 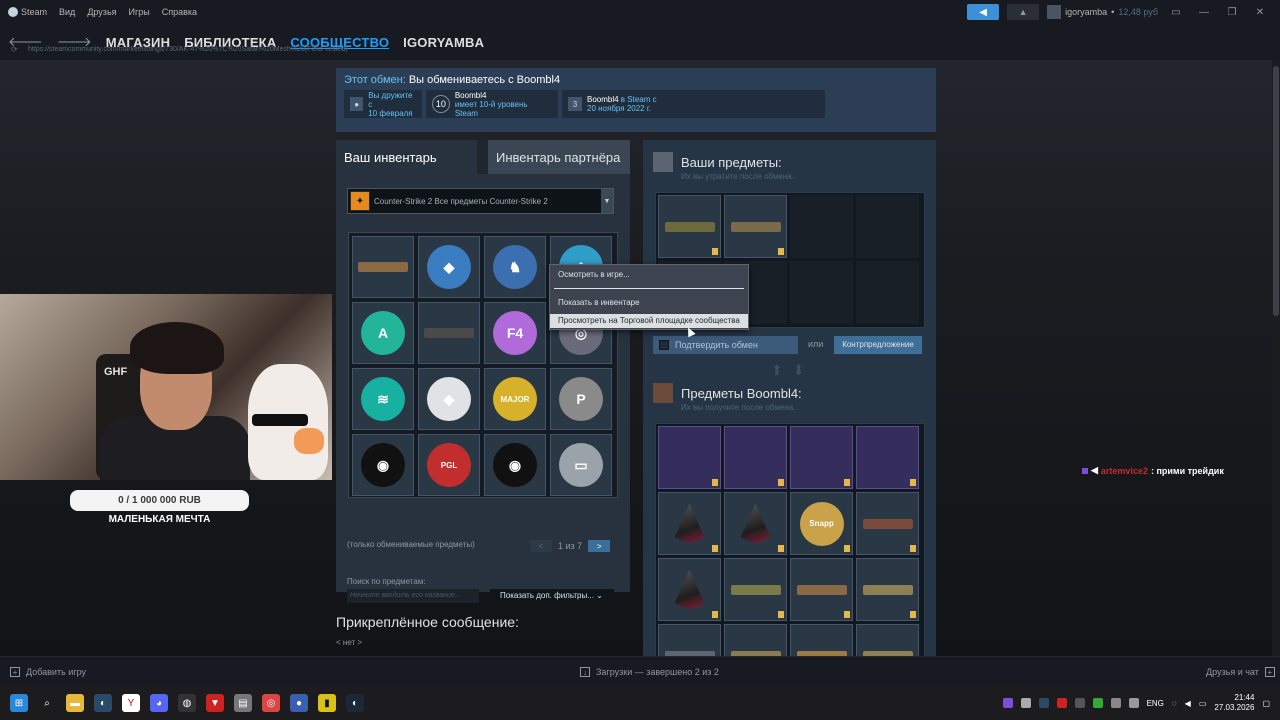 What do you see at coordinates (19, 703) in the screenshot?
I see `windows-start-icon: ⊞` at bounding box center [19, 703].